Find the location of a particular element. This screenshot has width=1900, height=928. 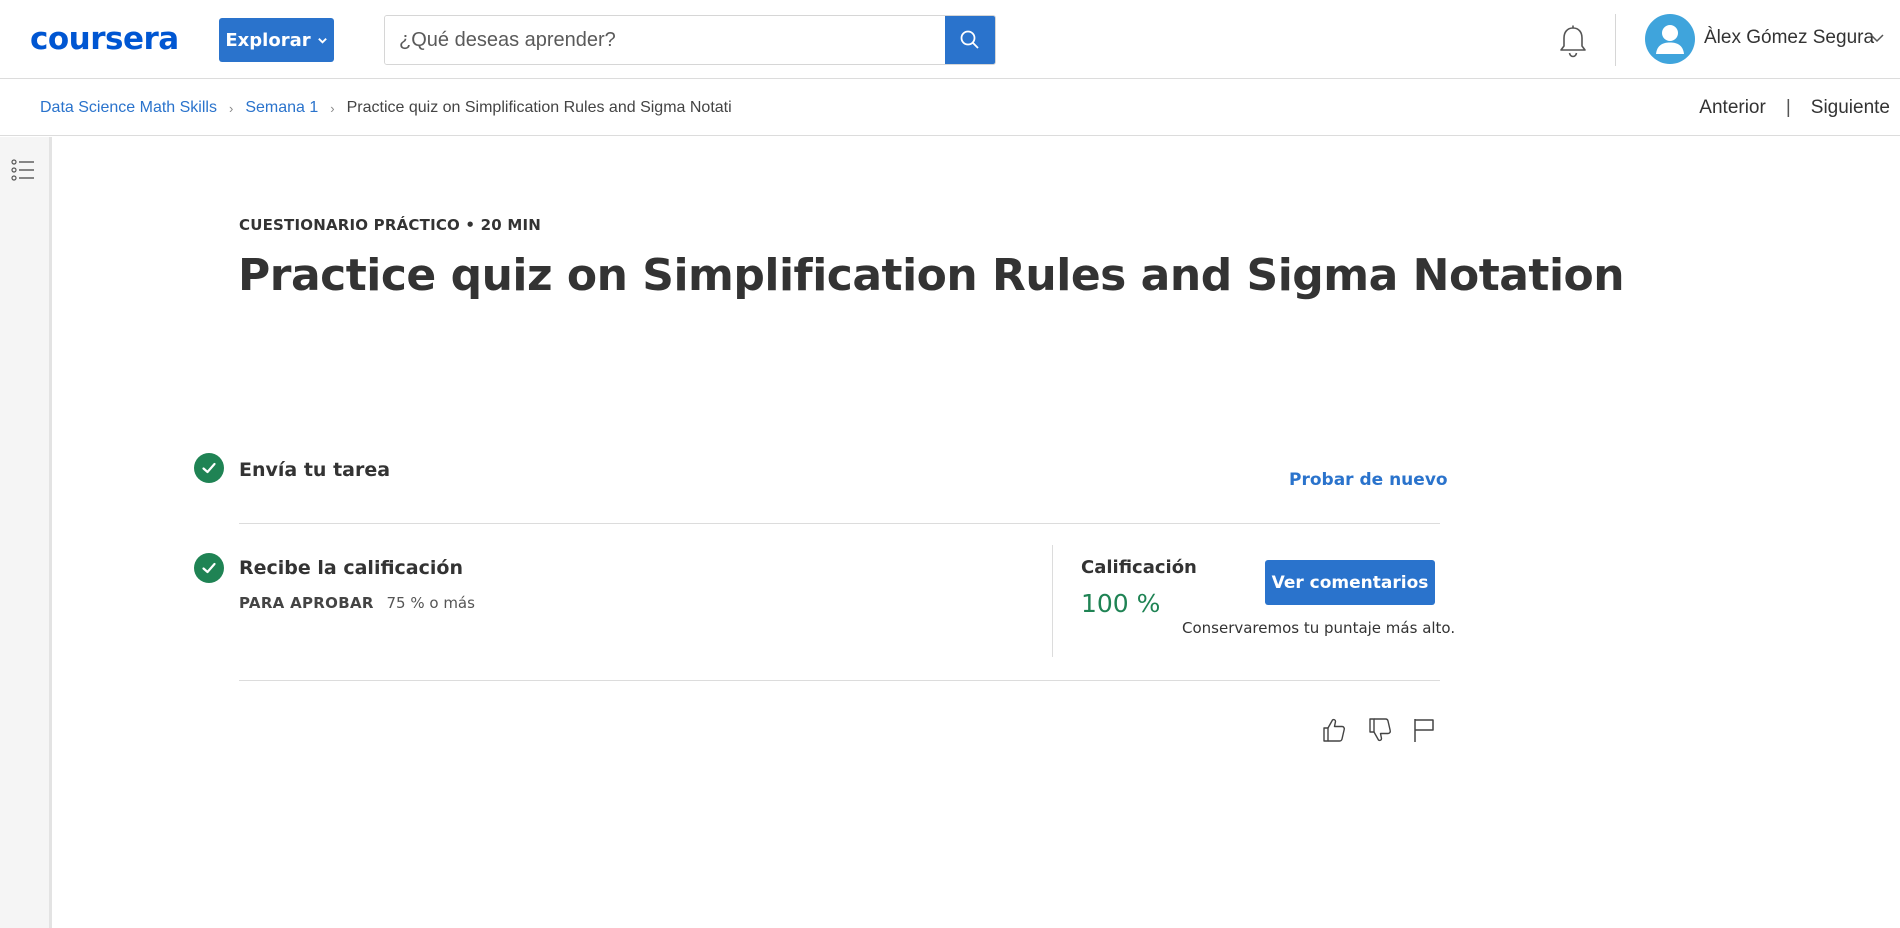

search-bar is located at coordinates (690, 40).